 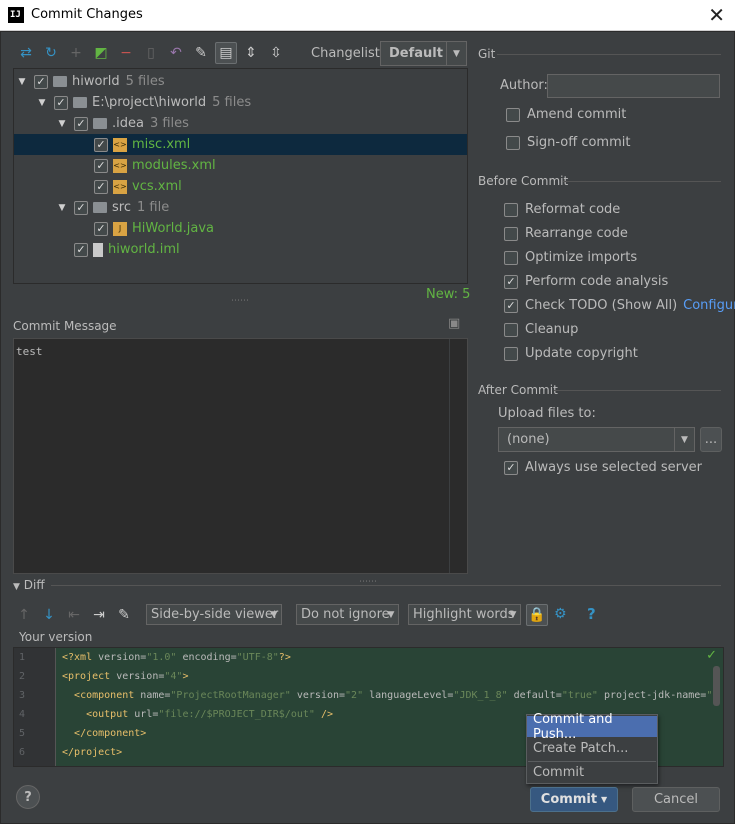 I want to click on edit-icon: ✎, so click(x=201, y=53).